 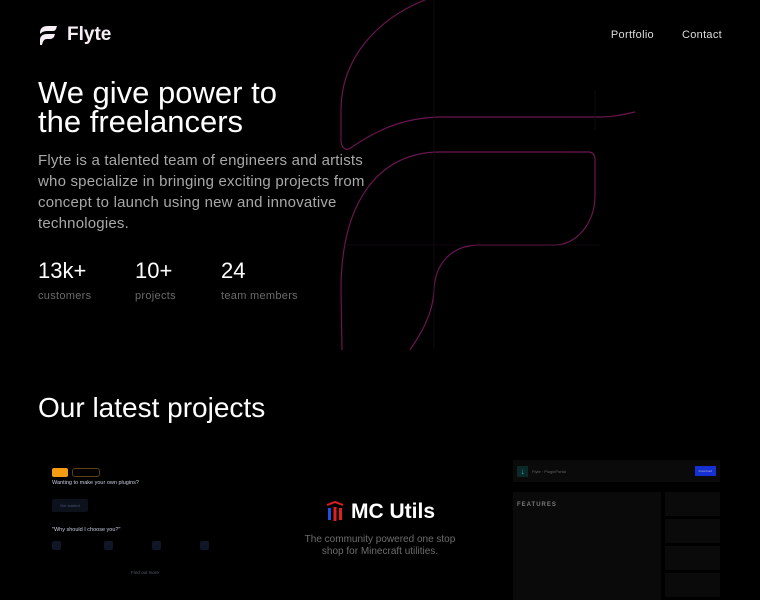 I want to click on stat-team: 24 team members, so click(x=259, y=280).